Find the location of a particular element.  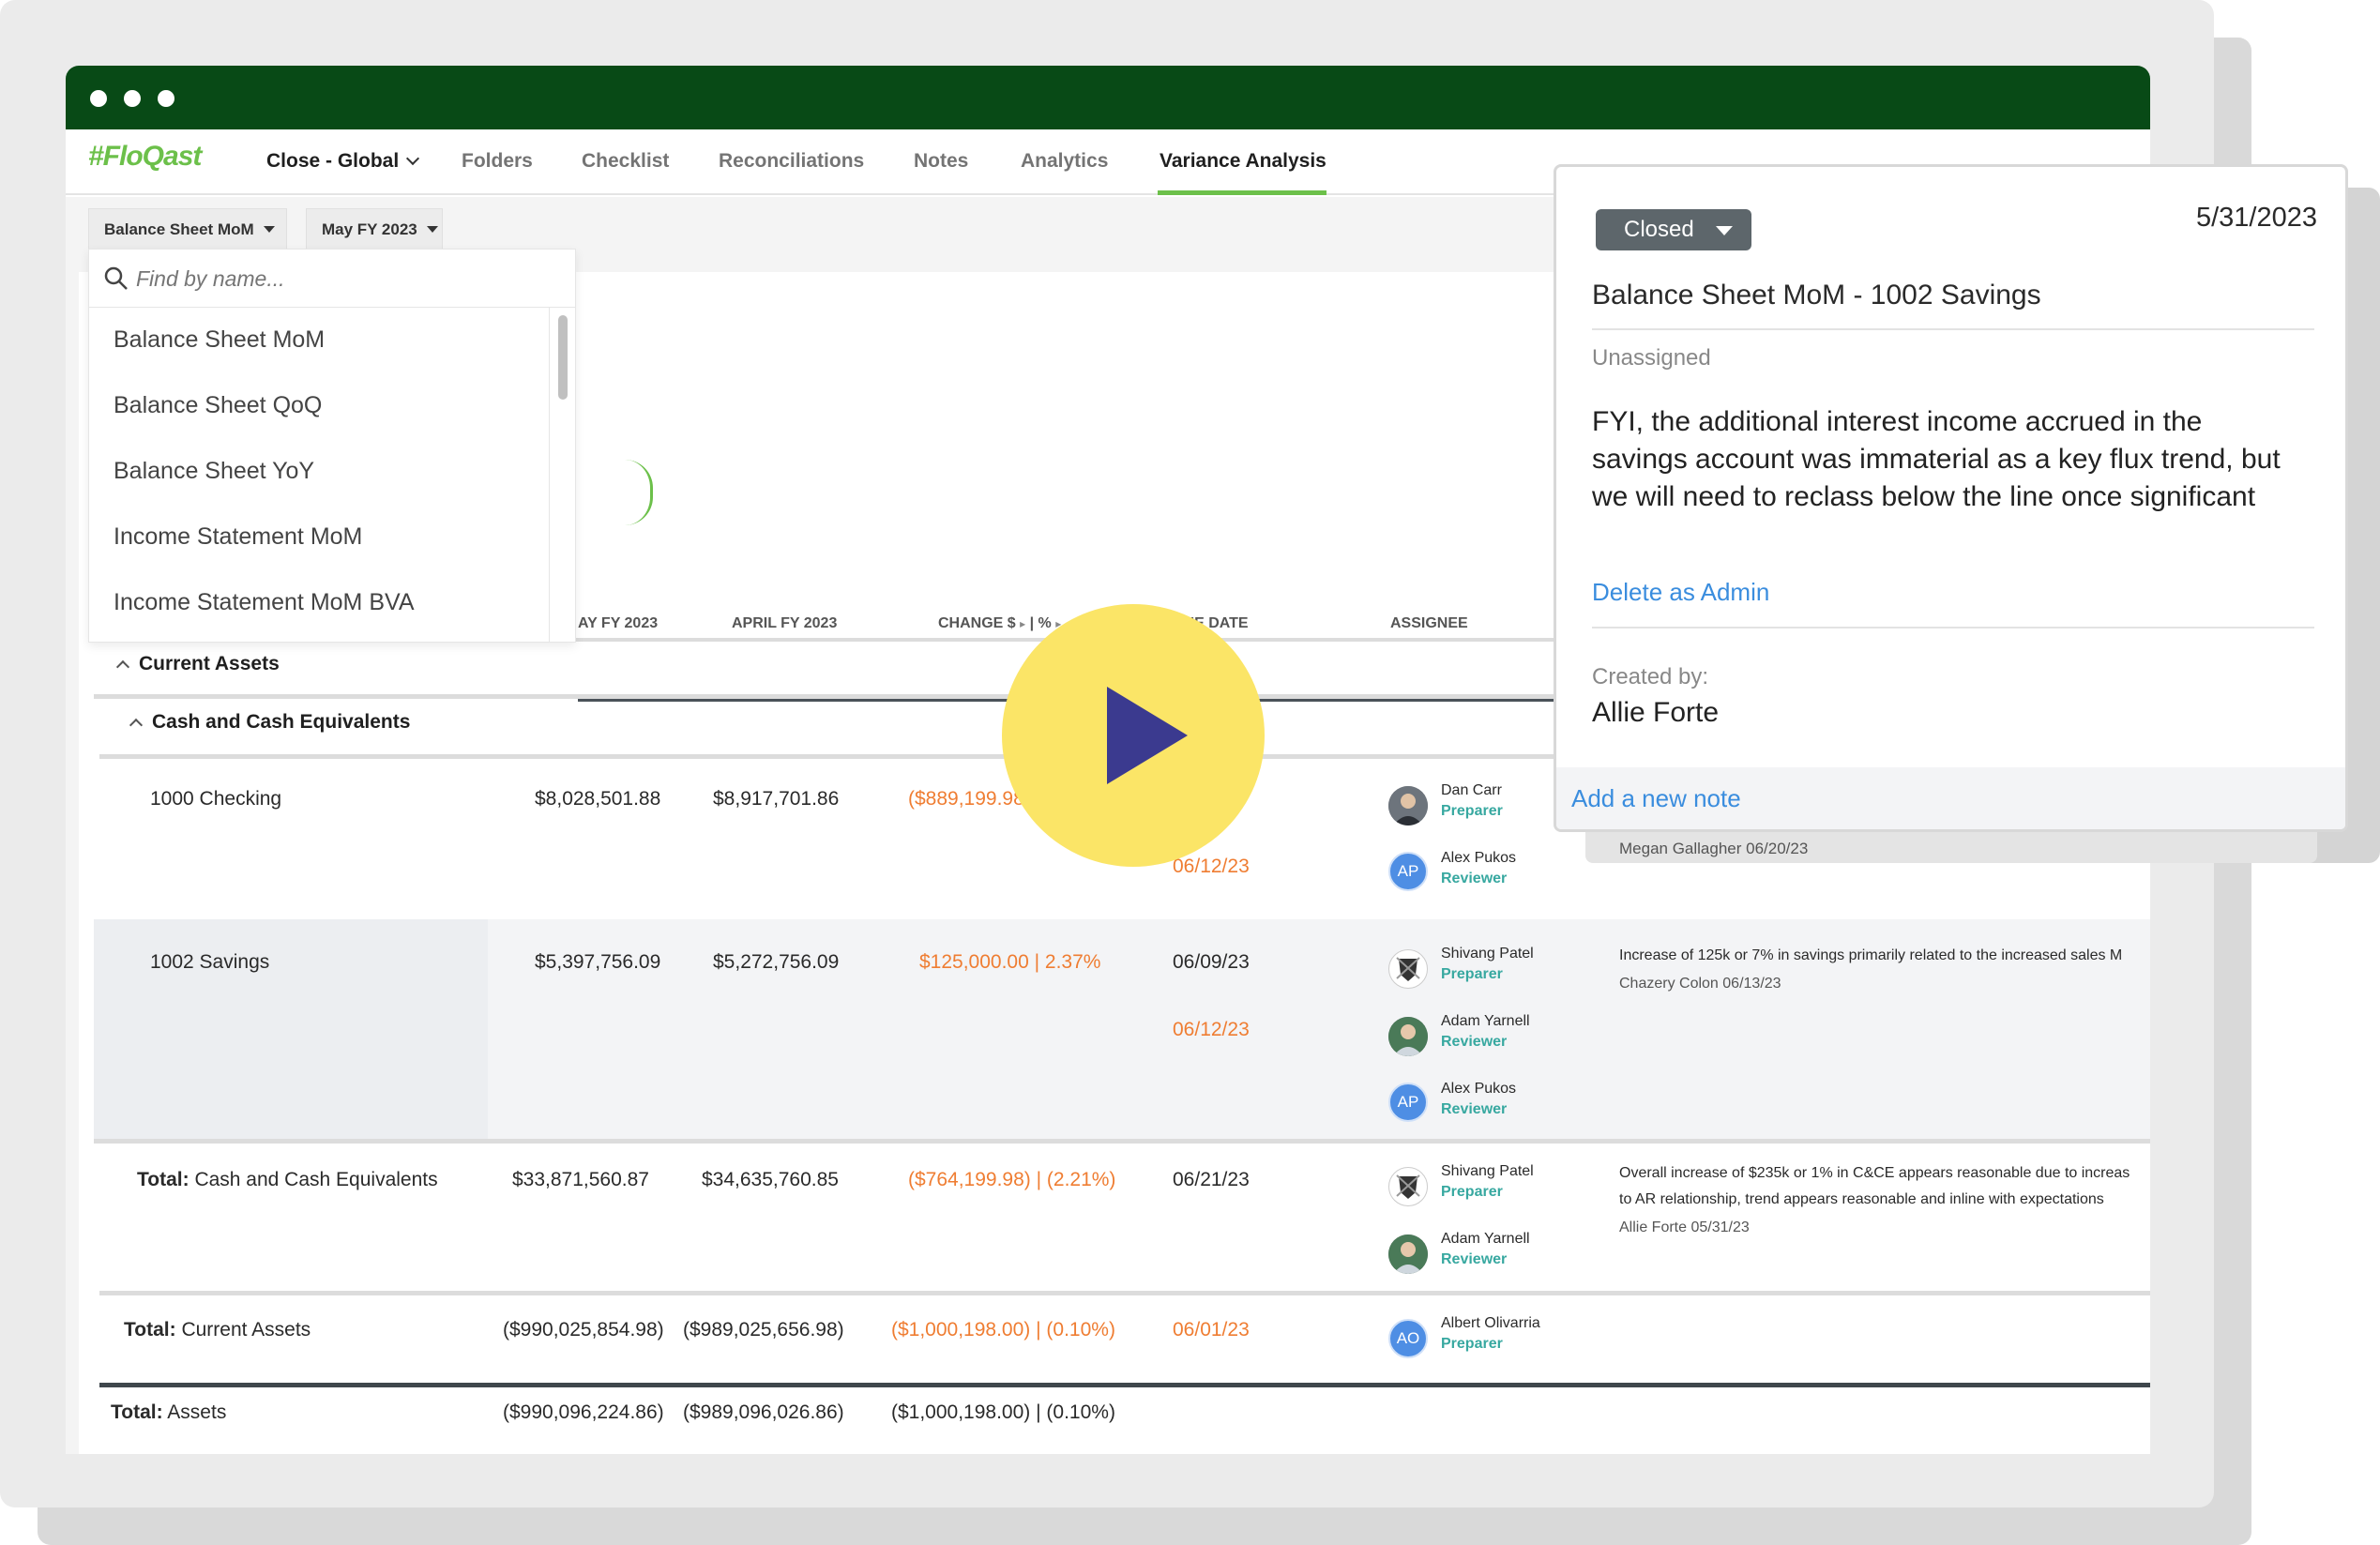

nav-reconciliations: Reconciliations is located at coordinates (791, 162).